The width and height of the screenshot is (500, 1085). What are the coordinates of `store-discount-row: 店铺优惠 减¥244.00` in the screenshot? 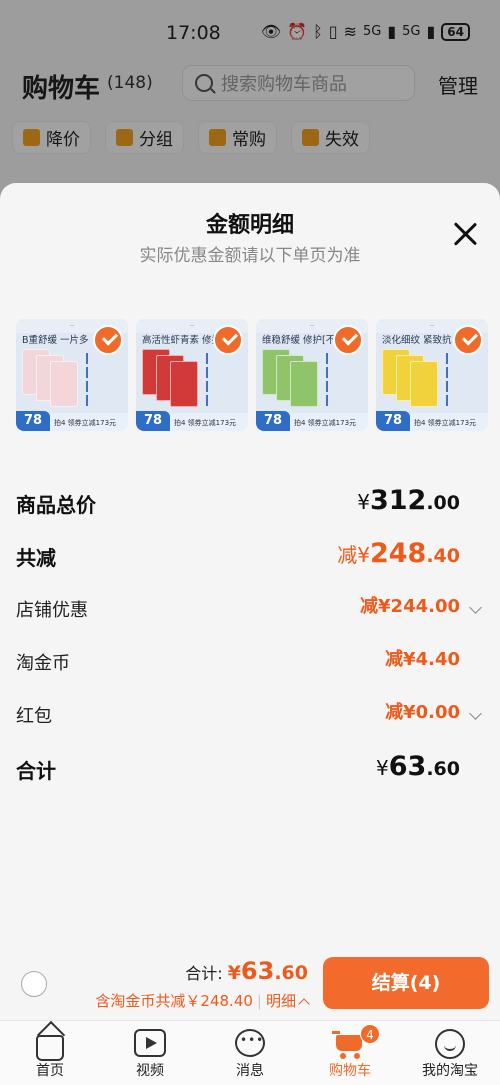 It's located at (250, 610).